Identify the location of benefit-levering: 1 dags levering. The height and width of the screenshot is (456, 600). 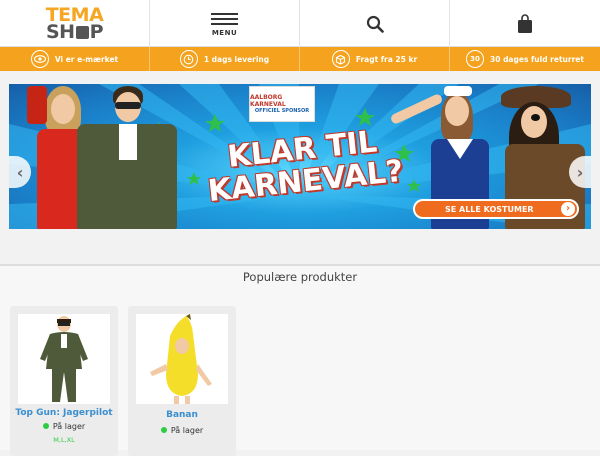
(225, 59).